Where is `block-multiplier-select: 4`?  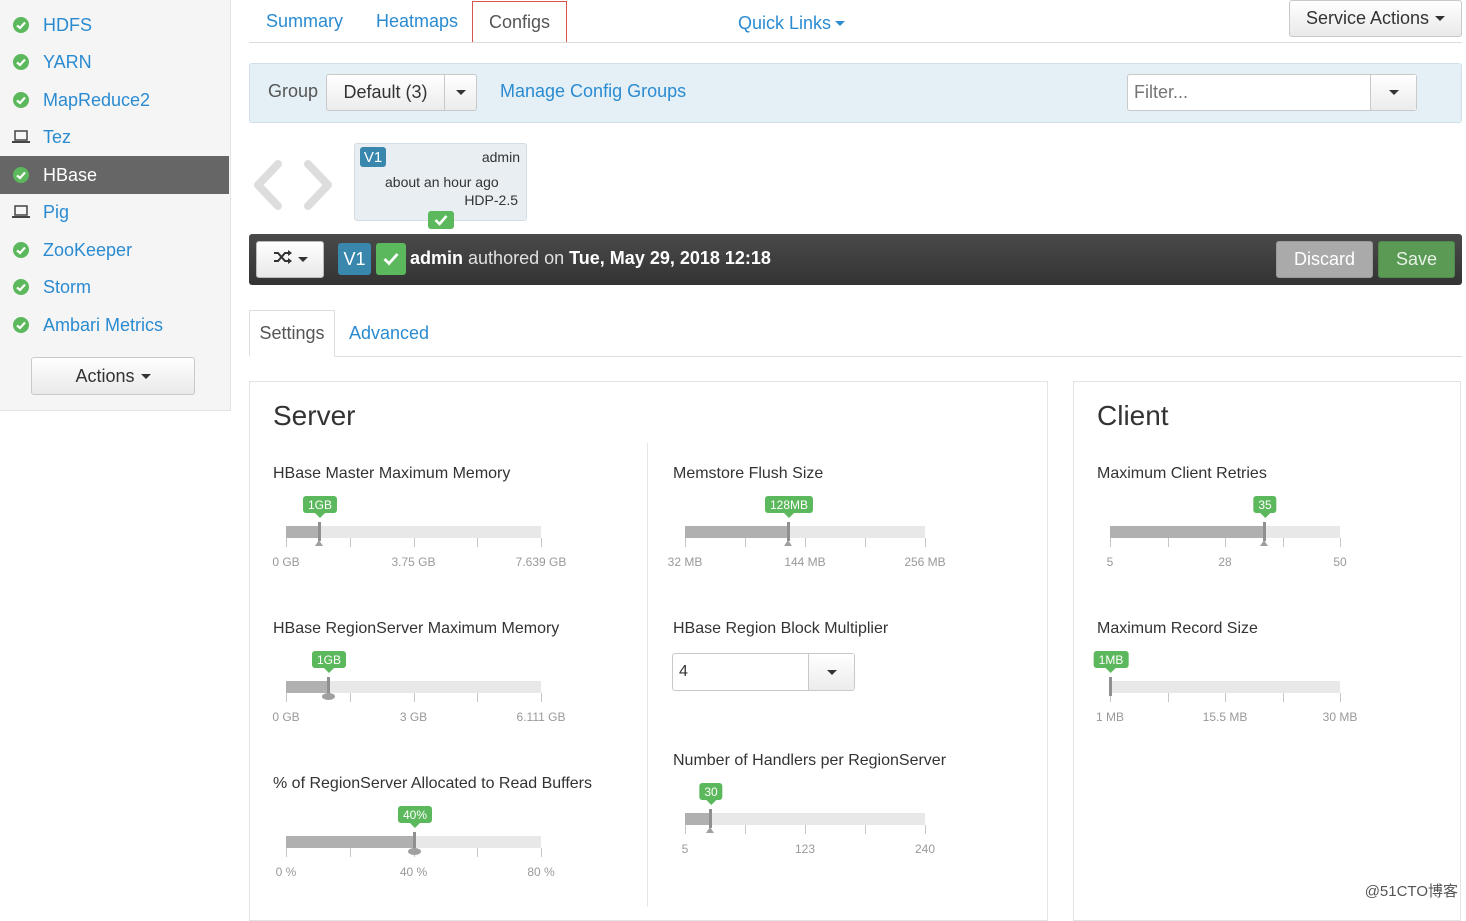
block-multiplier-select: 4 is located at coordinates (763, 672).